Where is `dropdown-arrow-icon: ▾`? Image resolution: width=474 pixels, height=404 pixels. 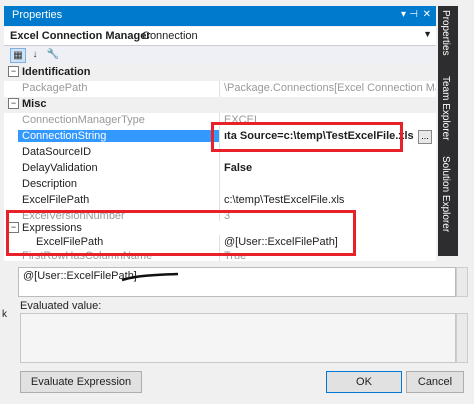
dropdown-arrow-icon: ▾ is located at coordinates (403, 14).